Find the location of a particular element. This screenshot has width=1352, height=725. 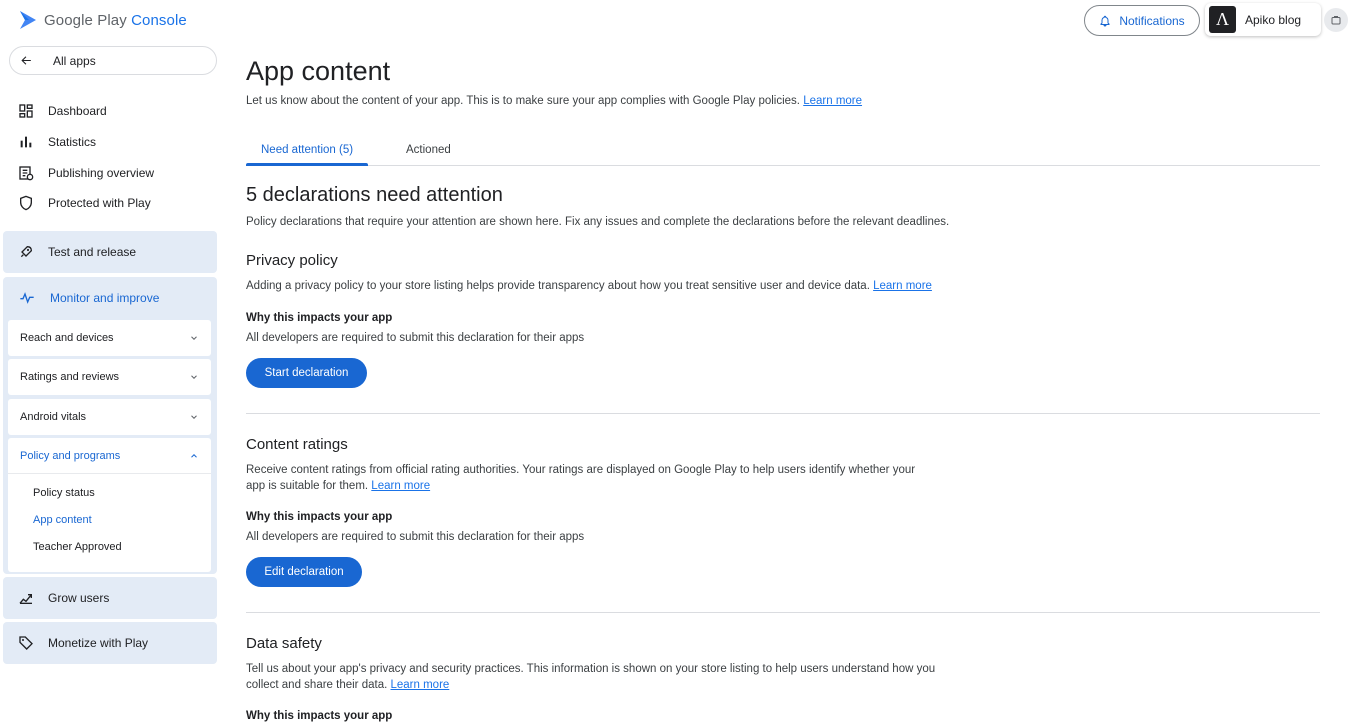

sidebar-item-label: Publishing overview is located at coordinates (101, 173).